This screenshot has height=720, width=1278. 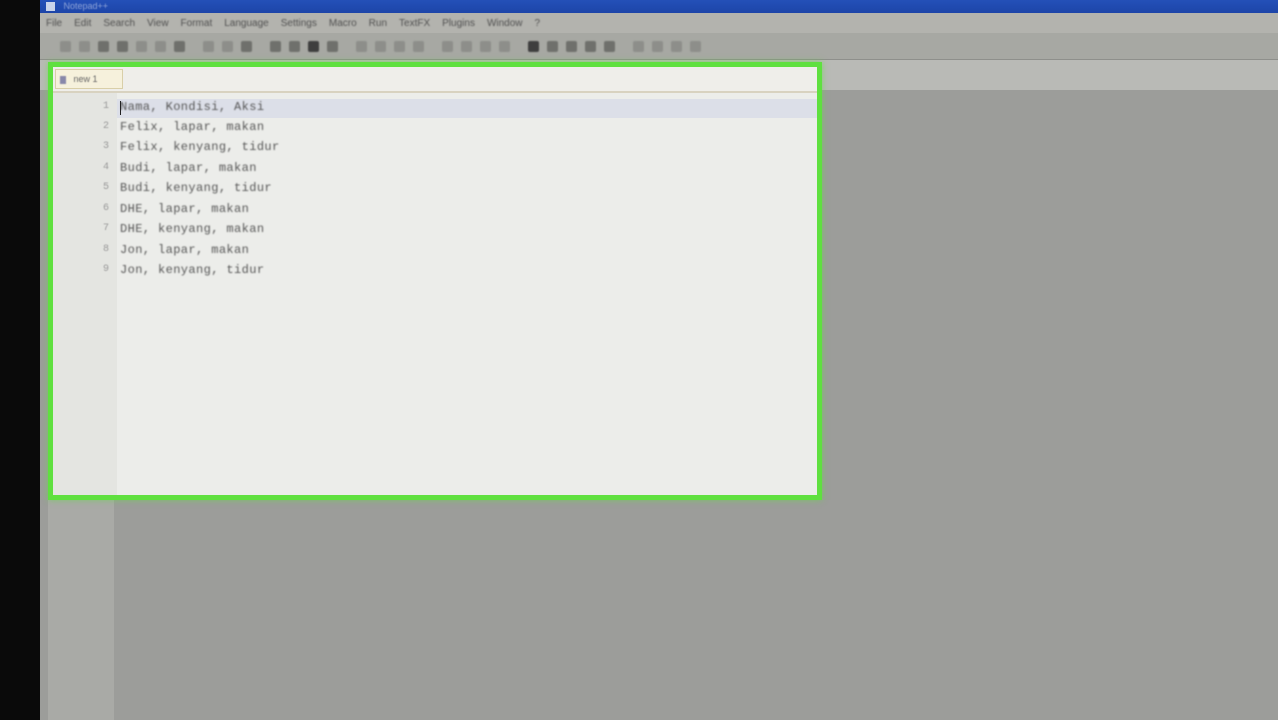 What do you see at coordinates (65, 46) in the screenshot?
I see `new-file-icon` at bounding box center [65, 46].